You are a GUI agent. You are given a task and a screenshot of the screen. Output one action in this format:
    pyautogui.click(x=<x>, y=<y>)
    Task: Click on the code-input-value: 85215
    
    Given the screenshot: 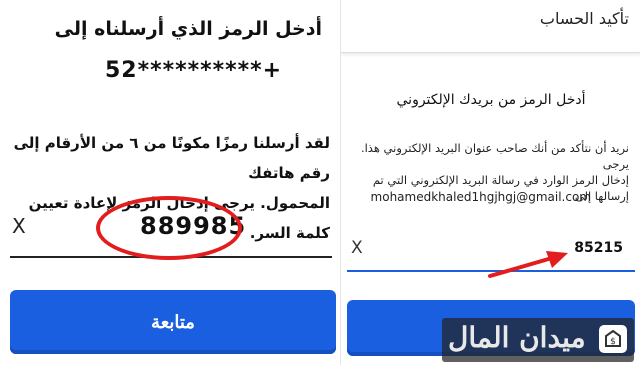 What is the action you would take?
    pyautogui.click(x=598, y=248)
    